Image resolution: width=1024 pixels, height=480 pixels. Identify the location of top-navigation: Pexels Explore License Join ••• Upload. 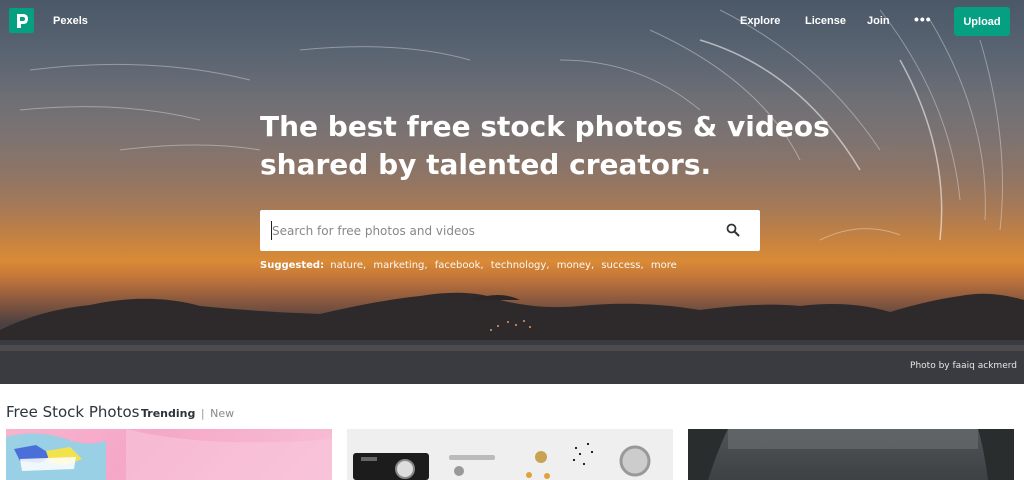
(512, 22).